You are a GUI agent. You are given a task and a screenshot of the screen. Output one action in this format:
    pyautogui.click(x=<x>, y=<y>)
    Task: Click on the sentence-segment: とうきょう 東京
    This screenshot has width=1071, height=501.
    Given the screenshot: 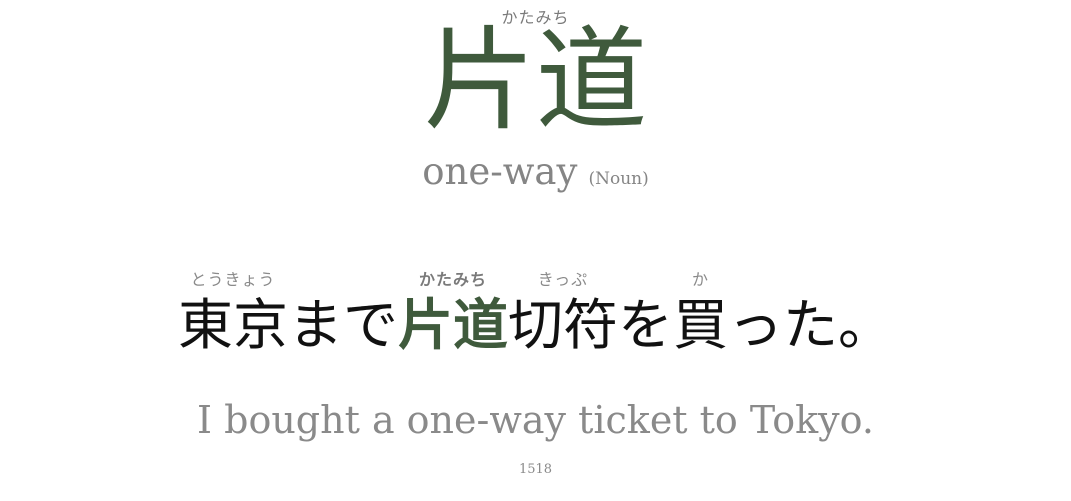 What is the action you would take?
    pyautogui.click(x=233, y=313)
    